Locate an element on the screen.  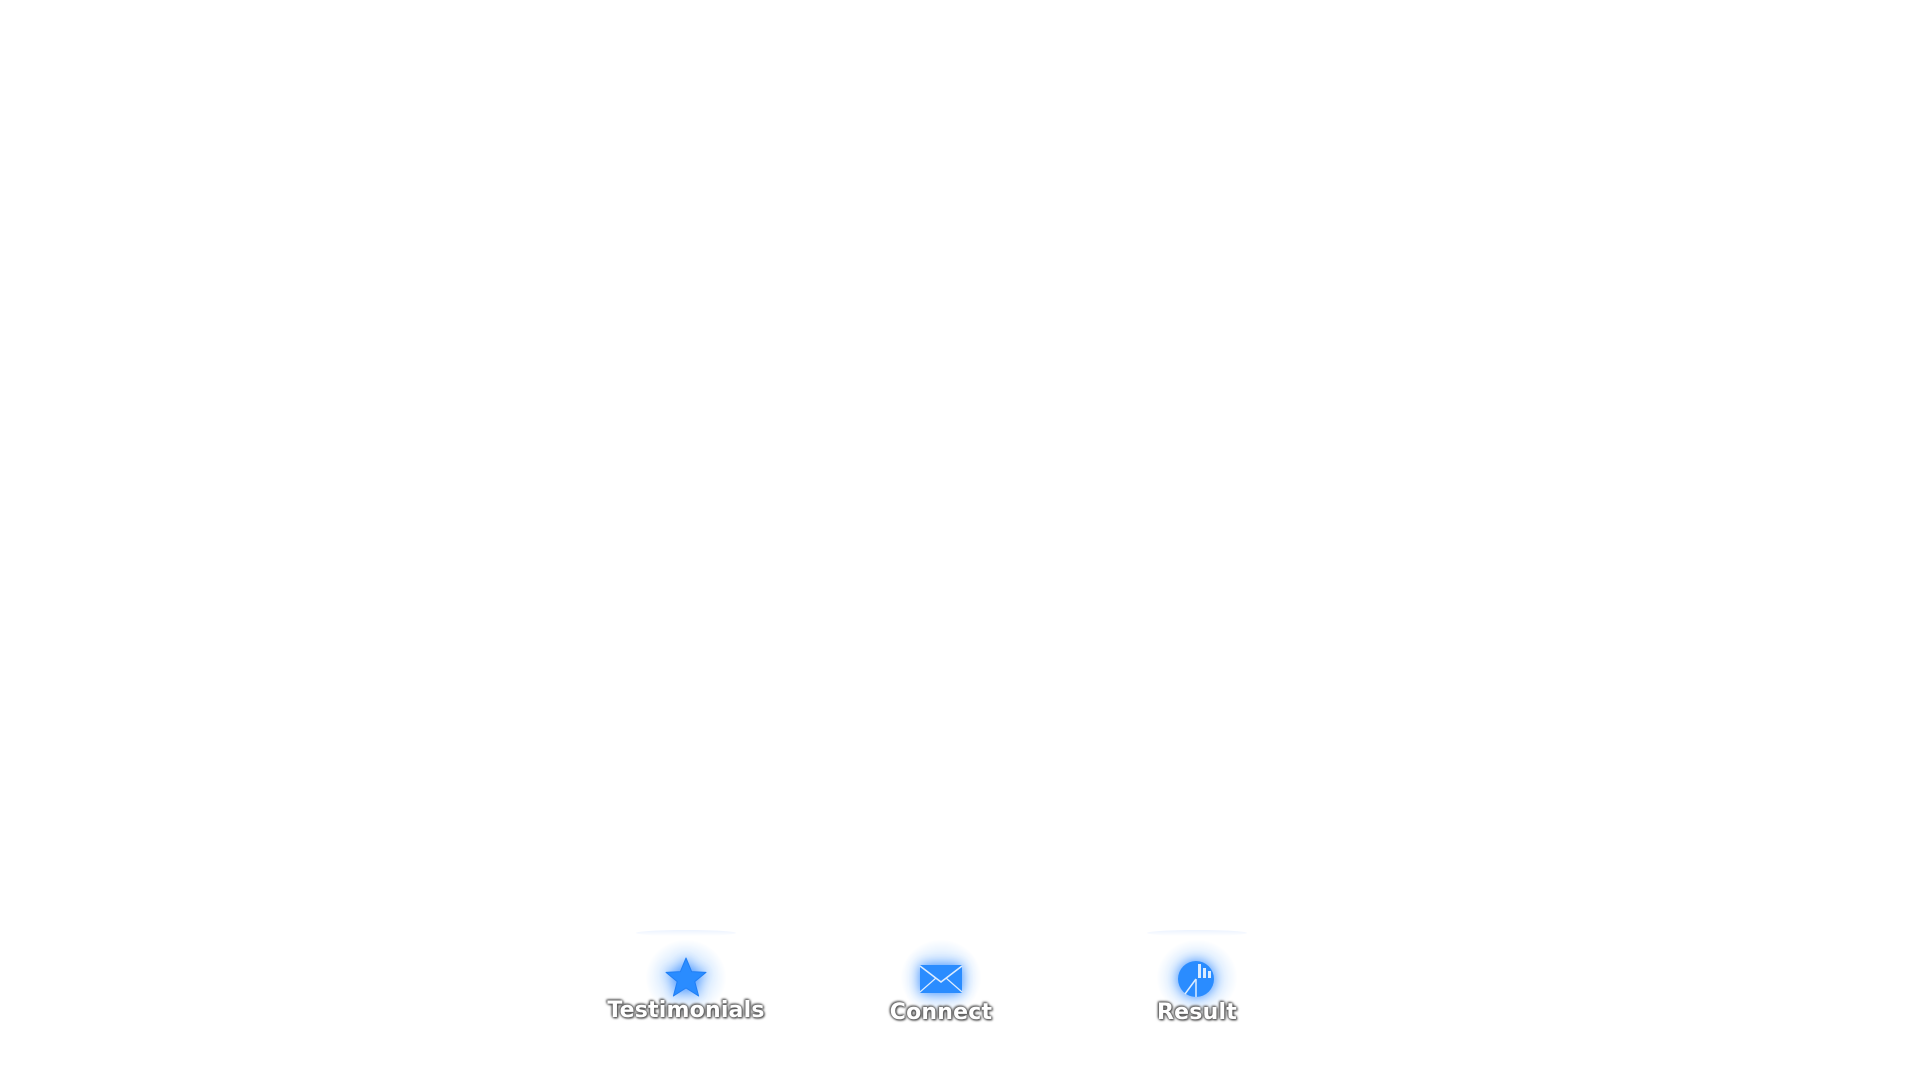
envelope-icon is located at coordinates (941, 979).